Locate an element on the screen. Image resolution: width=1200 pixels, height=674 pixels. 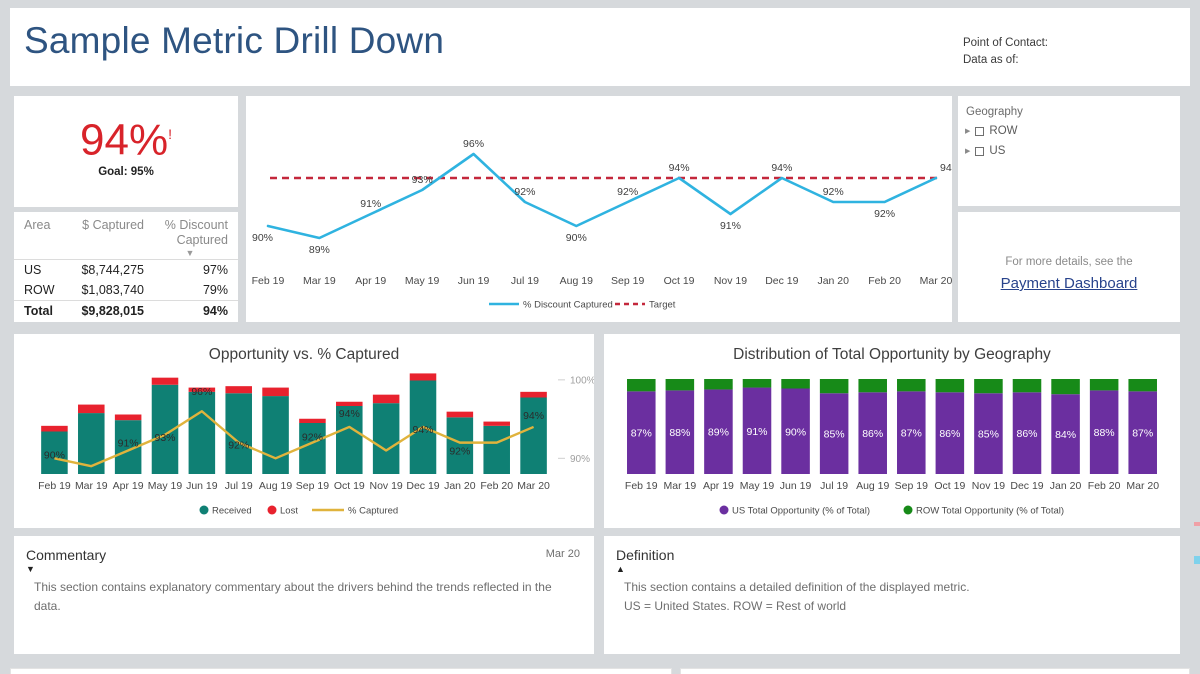
chart-label: 86% is located at coordinates (1026, 434).